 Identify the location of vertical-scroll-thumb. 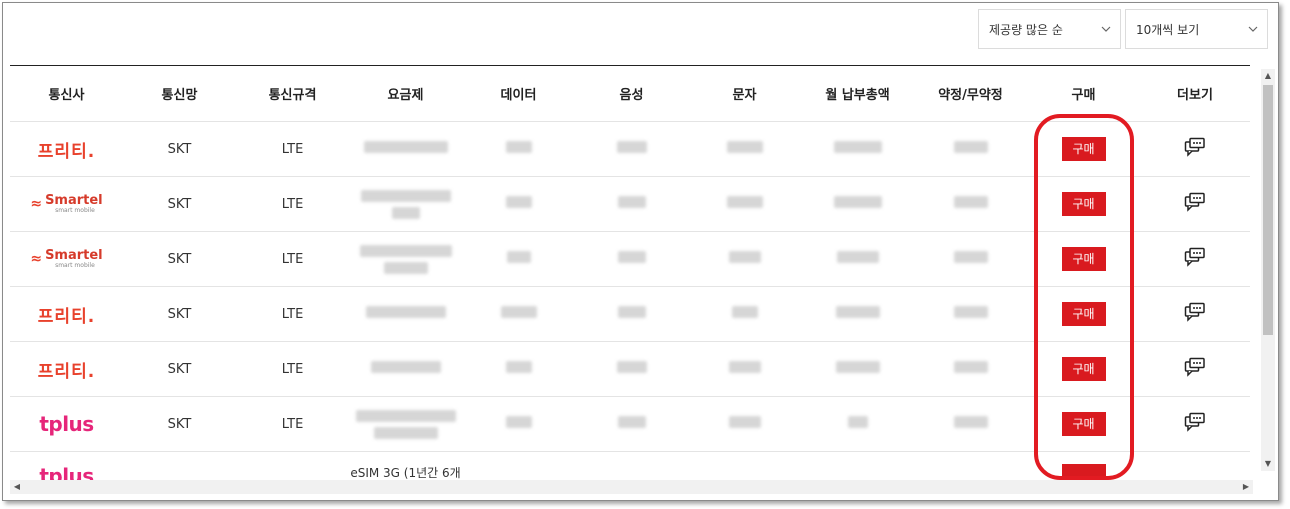
(1268, 210).